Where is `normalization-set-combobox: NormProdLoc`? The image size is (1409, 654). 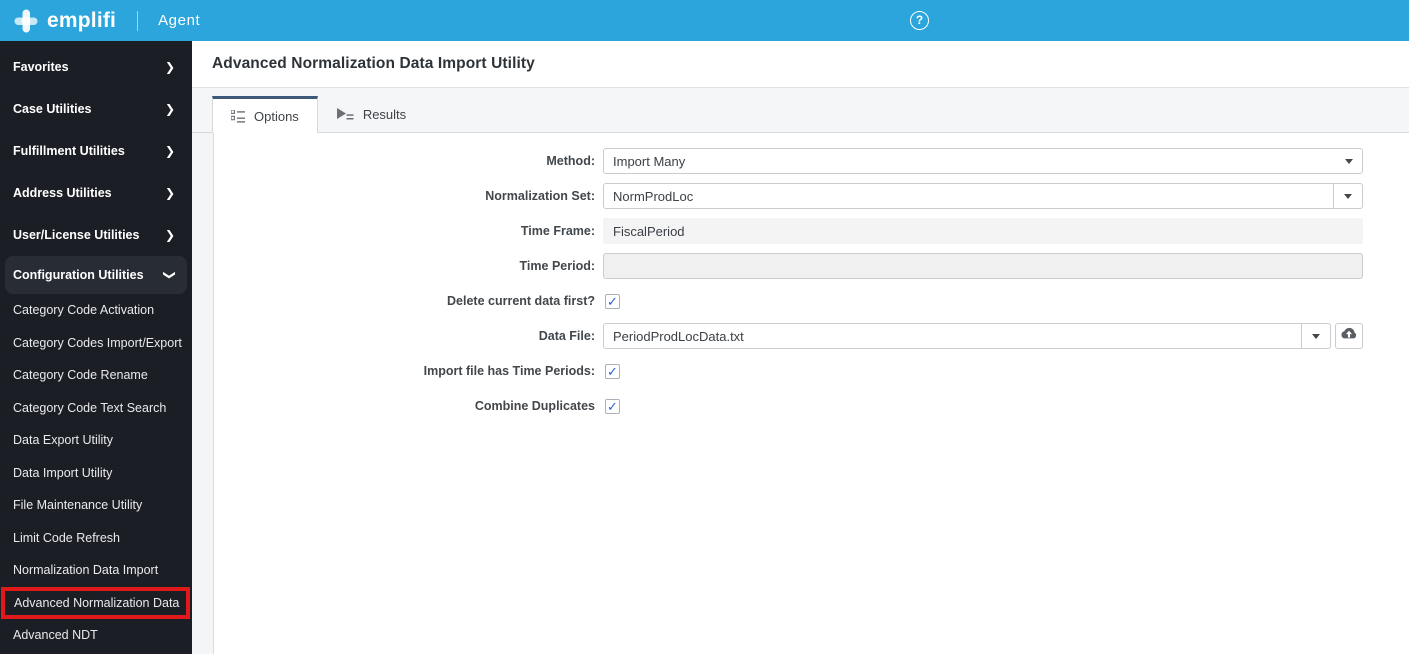
normalization-set-combobox: NormProdLoc is located at coordinates (983, 196).